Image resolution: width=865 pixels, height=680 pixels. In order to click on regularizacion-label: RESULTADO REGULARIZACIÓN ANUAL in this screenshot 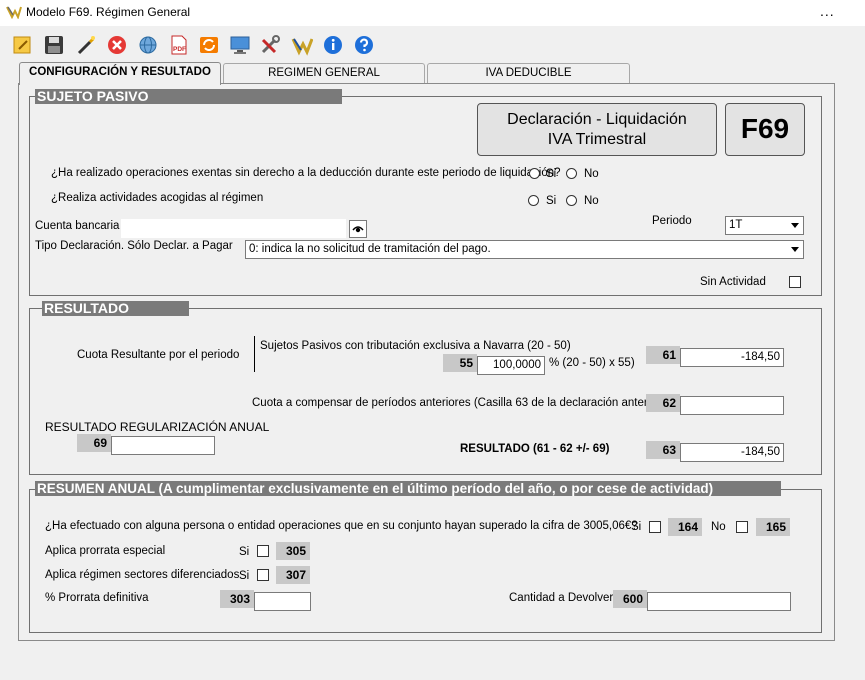, I will do `click(157, 427)`.